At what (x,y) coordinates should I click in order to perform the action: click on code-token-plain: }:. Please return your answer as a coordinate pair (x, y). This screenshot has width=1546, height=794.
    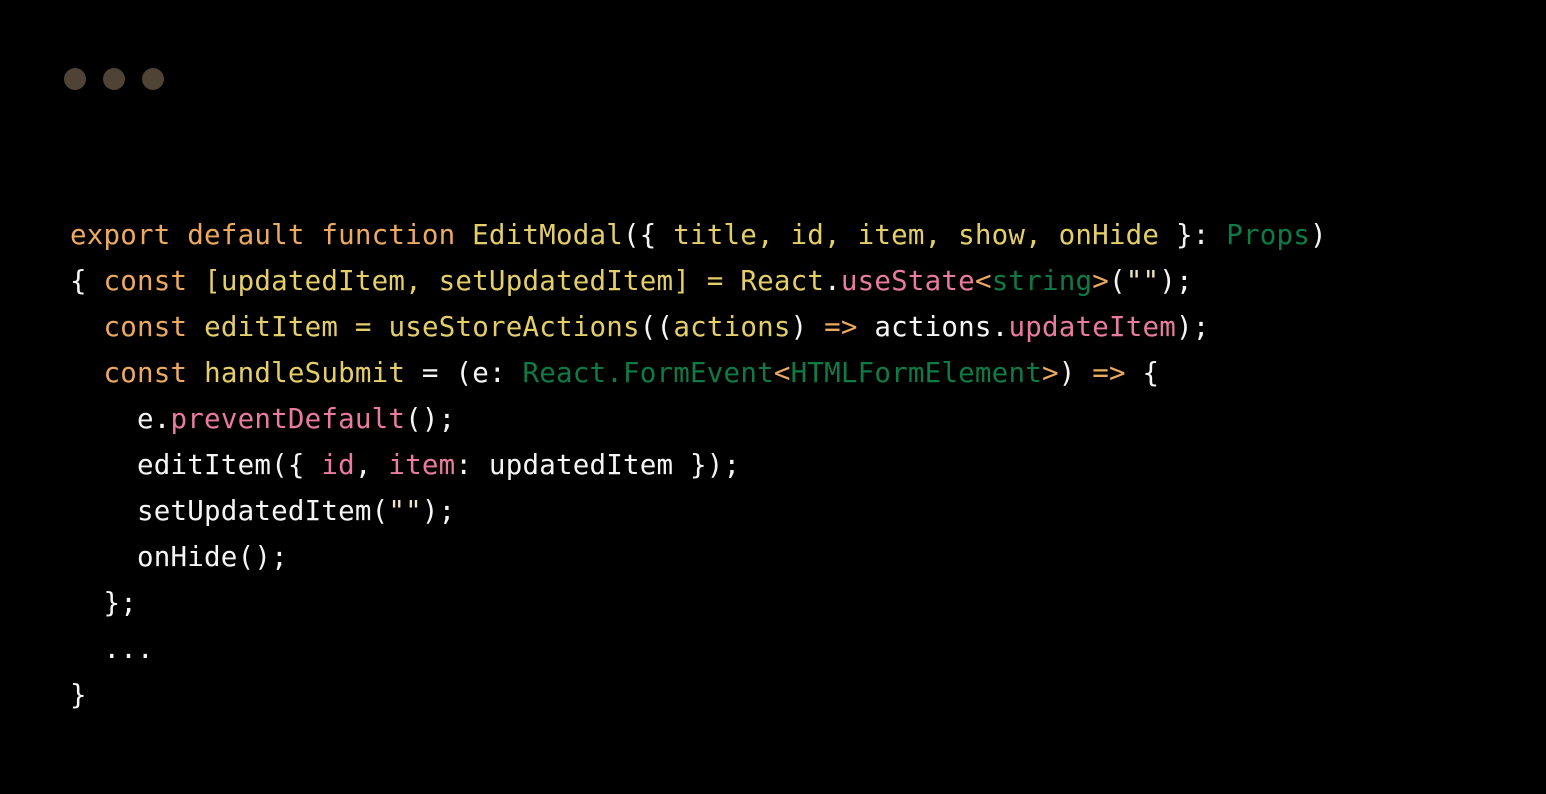
    Looking at the image, I should click on (1193, 234).